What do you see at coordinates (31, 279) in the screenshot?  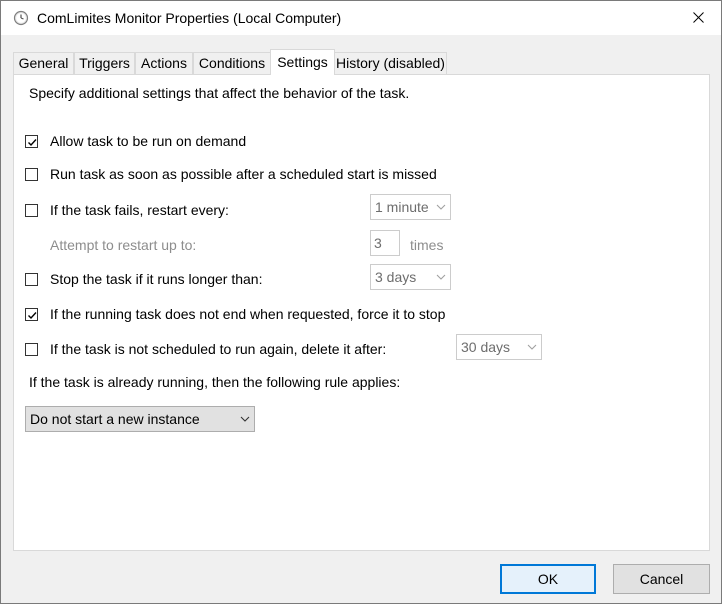 I see `stop-if-longer-checkbox` at bounding box center [31, 279].